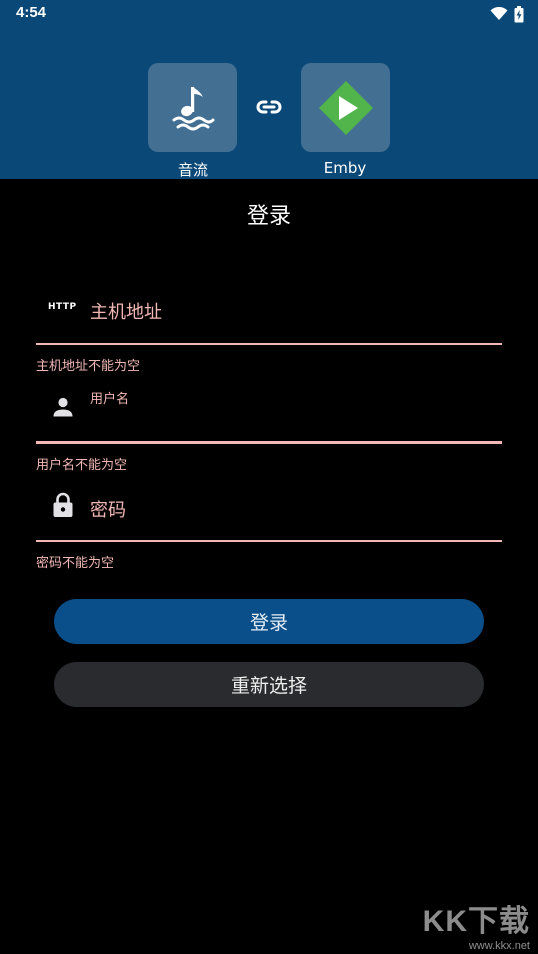 The image size is (538, 954). I want to click on password-field: 密码 密码不能为空, so click(269, 526).